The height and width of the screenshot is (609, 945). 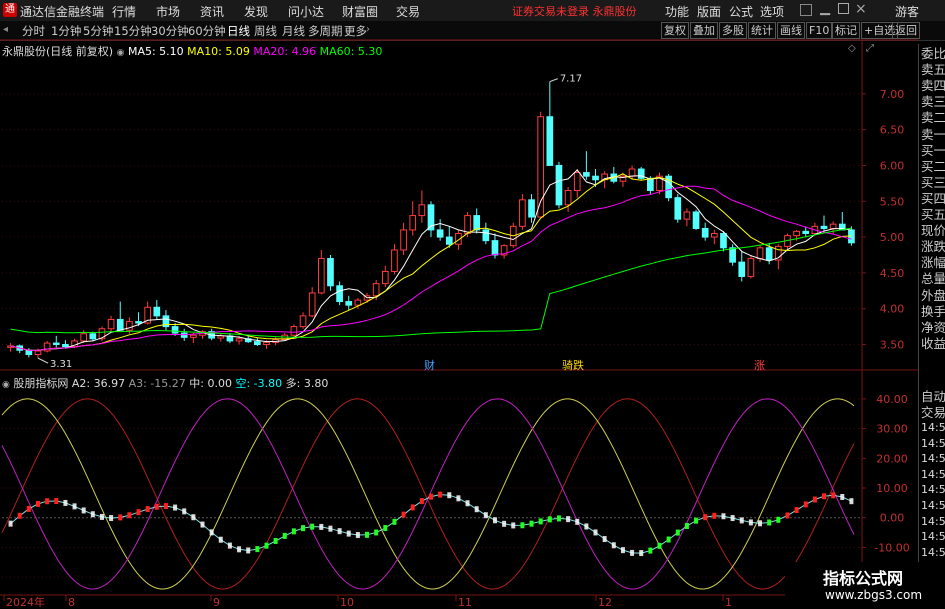 I want to click on side-item: 委比, so click(x=933, y=54).